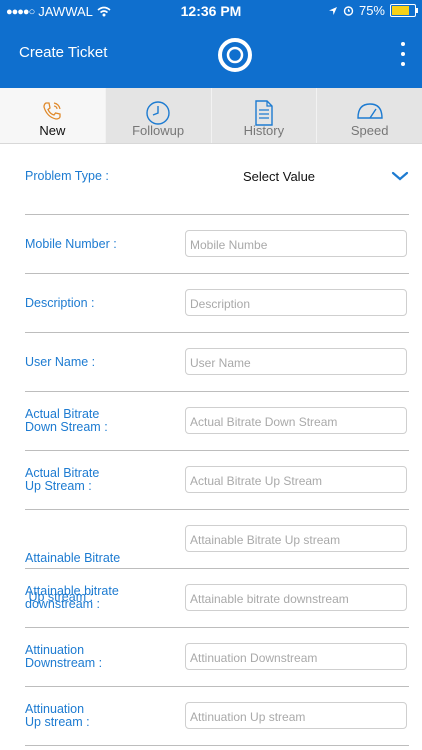 Image resolution: width=422 pixels, height=750 pixels. I want to click on tab-new-label: New, so click(52, 130).